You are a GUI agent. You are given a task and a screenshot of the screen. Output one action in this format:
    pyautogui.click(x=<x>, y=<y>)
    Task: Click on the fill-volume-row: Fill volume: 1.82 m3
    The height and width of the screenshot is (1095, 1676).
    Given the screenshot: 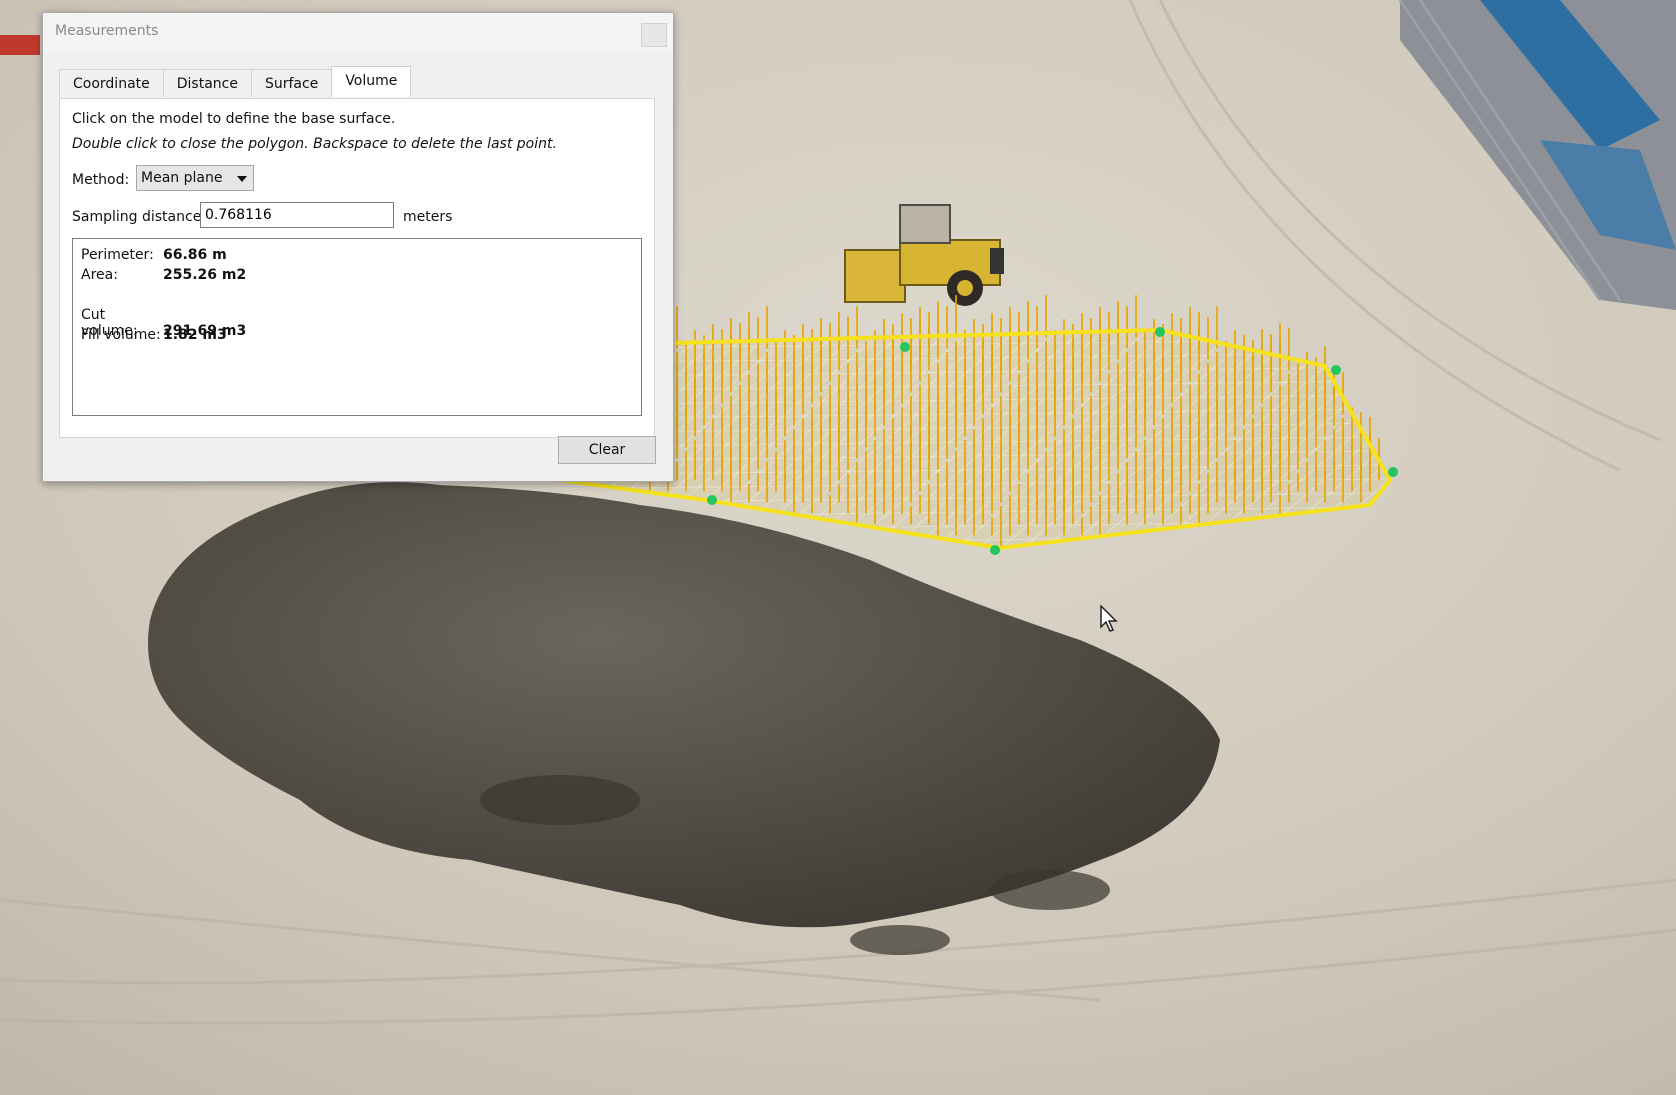 What is the action you would take?
    pyautogui.click(x=154, y=335)
    